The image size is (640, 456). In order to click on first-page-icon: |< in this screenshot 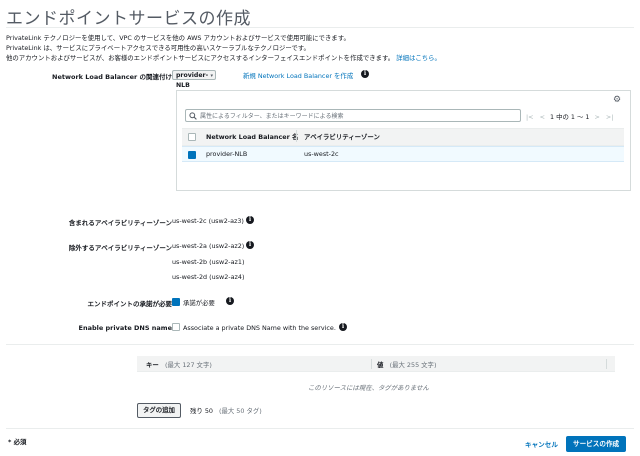, I will do `click(530, 117)`.